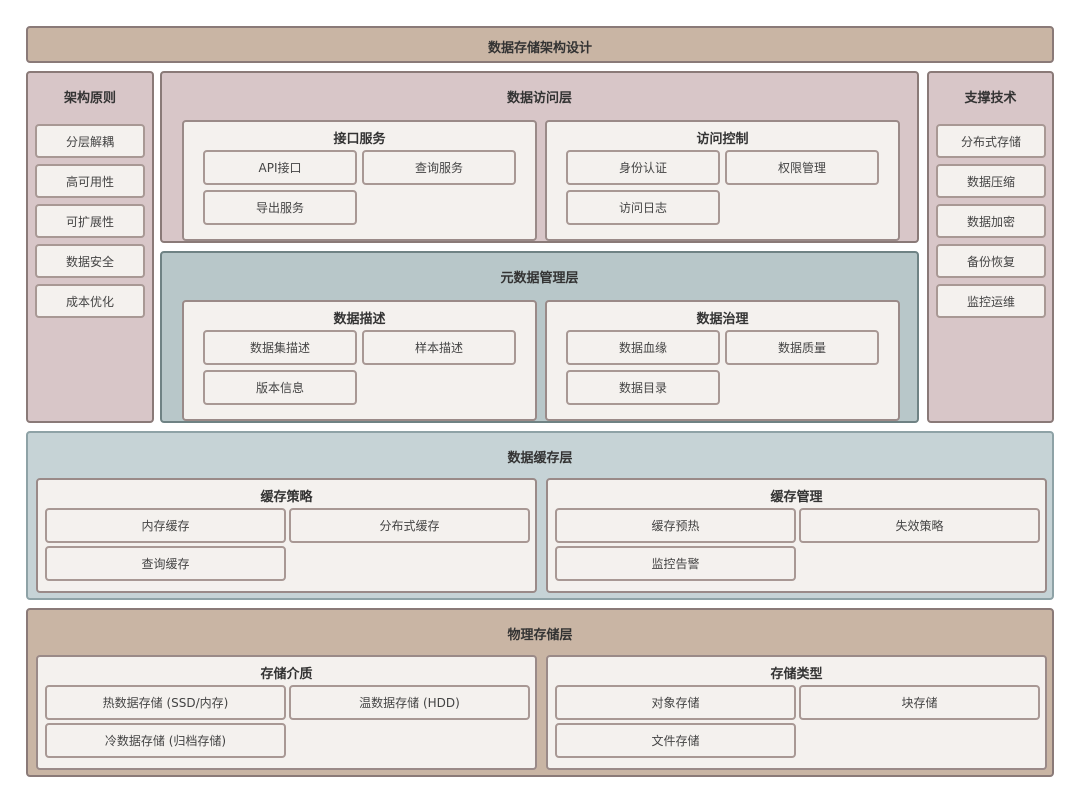 The image size is (1080, 803). Describe the element at coordinates (919, 525) in the screenshot. I see `cache-management-item: 失效策略` at that location.